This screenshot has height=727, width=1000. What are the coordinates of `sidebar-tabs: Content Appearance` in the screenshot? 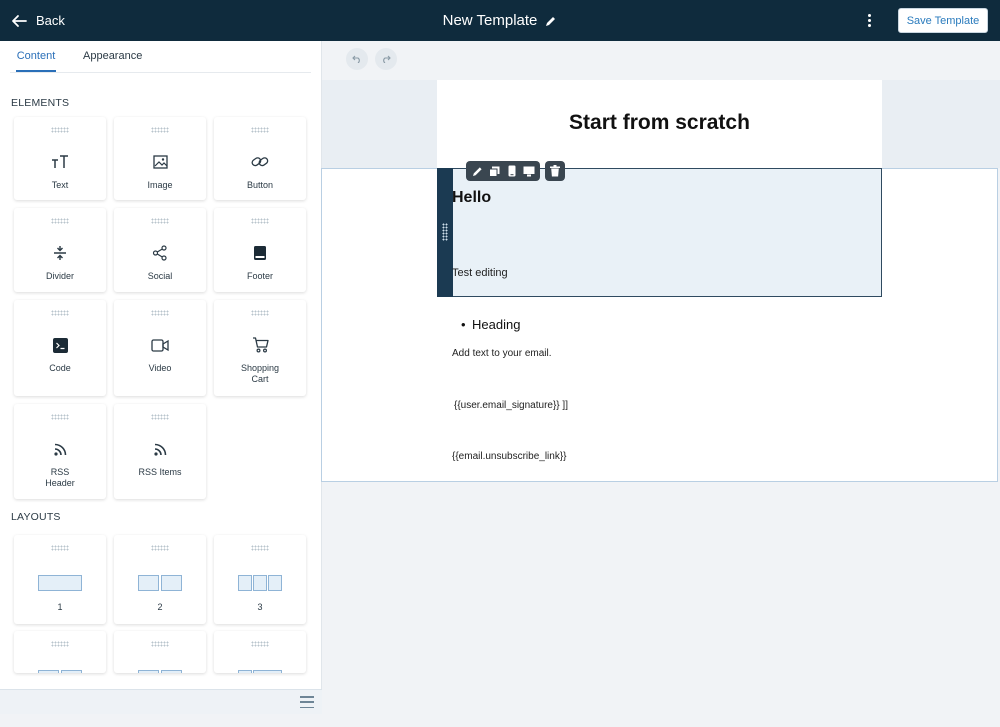 It's located at (161, 57).